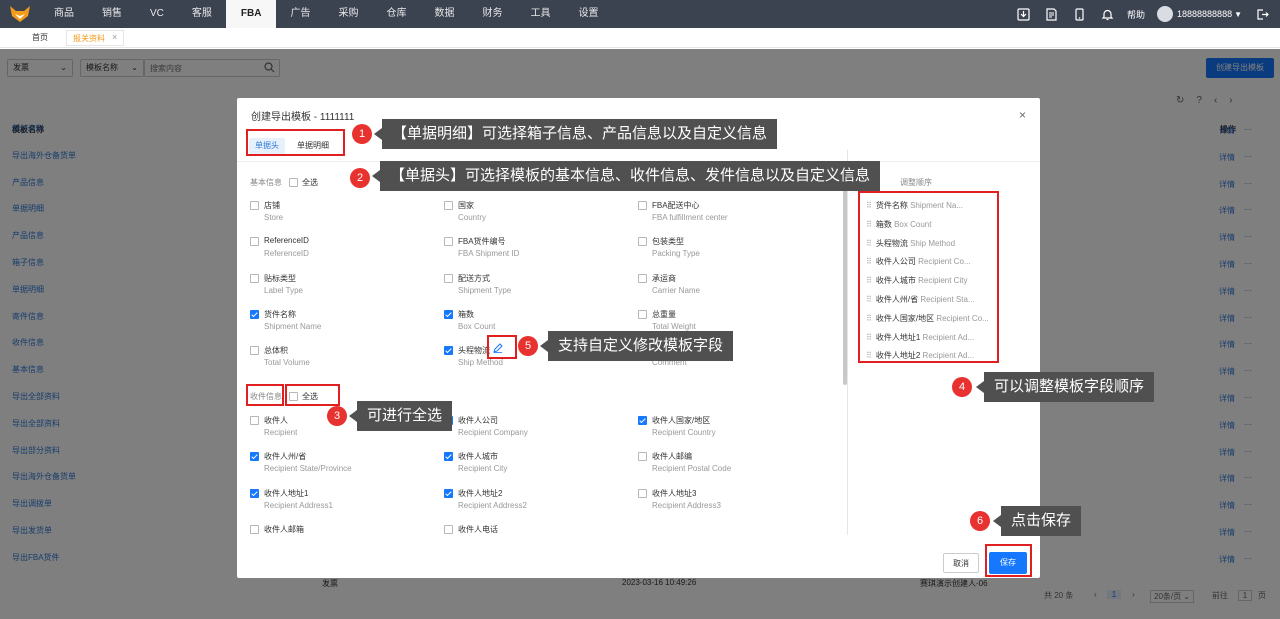  What do you see at coordinates (310, 182) in the screenshot?
I see `basic-select-all-label: 全选` at bounding box center [310, 182].